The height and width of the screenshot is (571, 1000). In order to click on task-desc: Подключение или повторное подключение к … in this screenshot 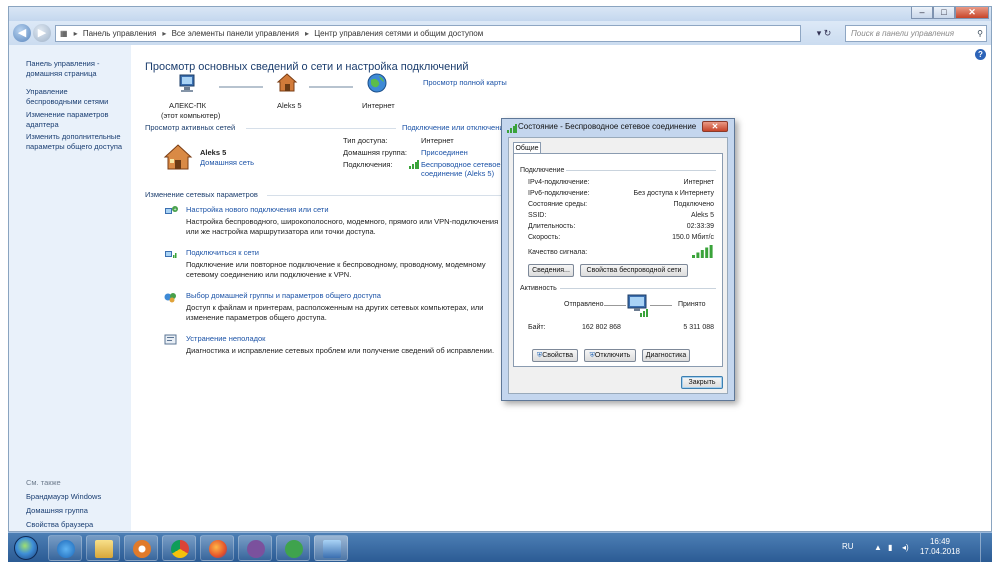, I will do `click(336, 264)`.